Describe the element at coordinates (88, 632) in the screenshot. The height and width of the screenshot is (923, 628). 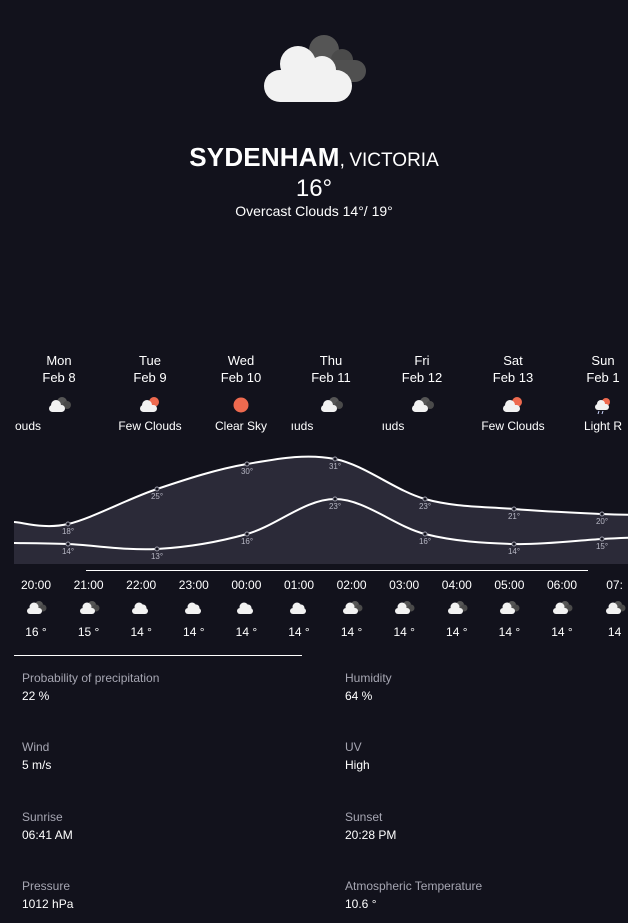
I see `hour-temperature: 15 °` at that location.